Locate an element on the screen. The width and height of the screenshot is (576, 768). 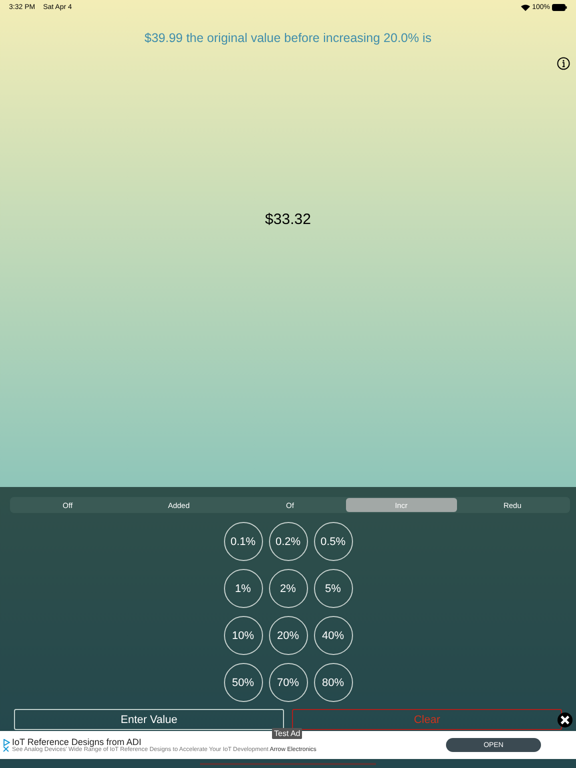
percent-button: 70% is located at coordinates (288, 682).